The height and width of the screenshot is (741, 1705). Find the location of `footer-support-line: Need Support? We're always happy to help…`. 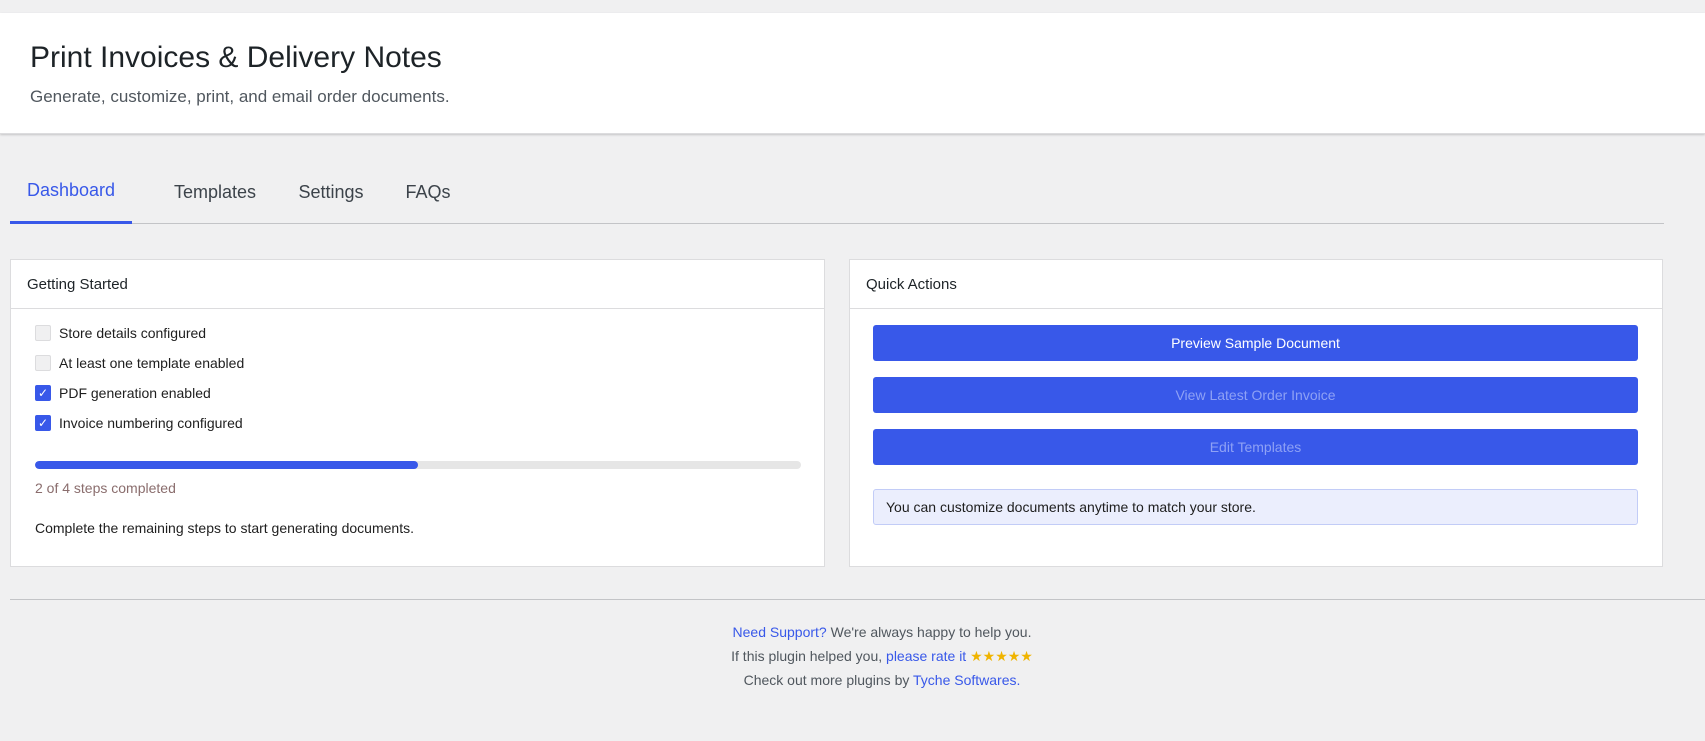

footer-support-line: Need Support? We're always happy to help… is located at coordinates (852, 632).